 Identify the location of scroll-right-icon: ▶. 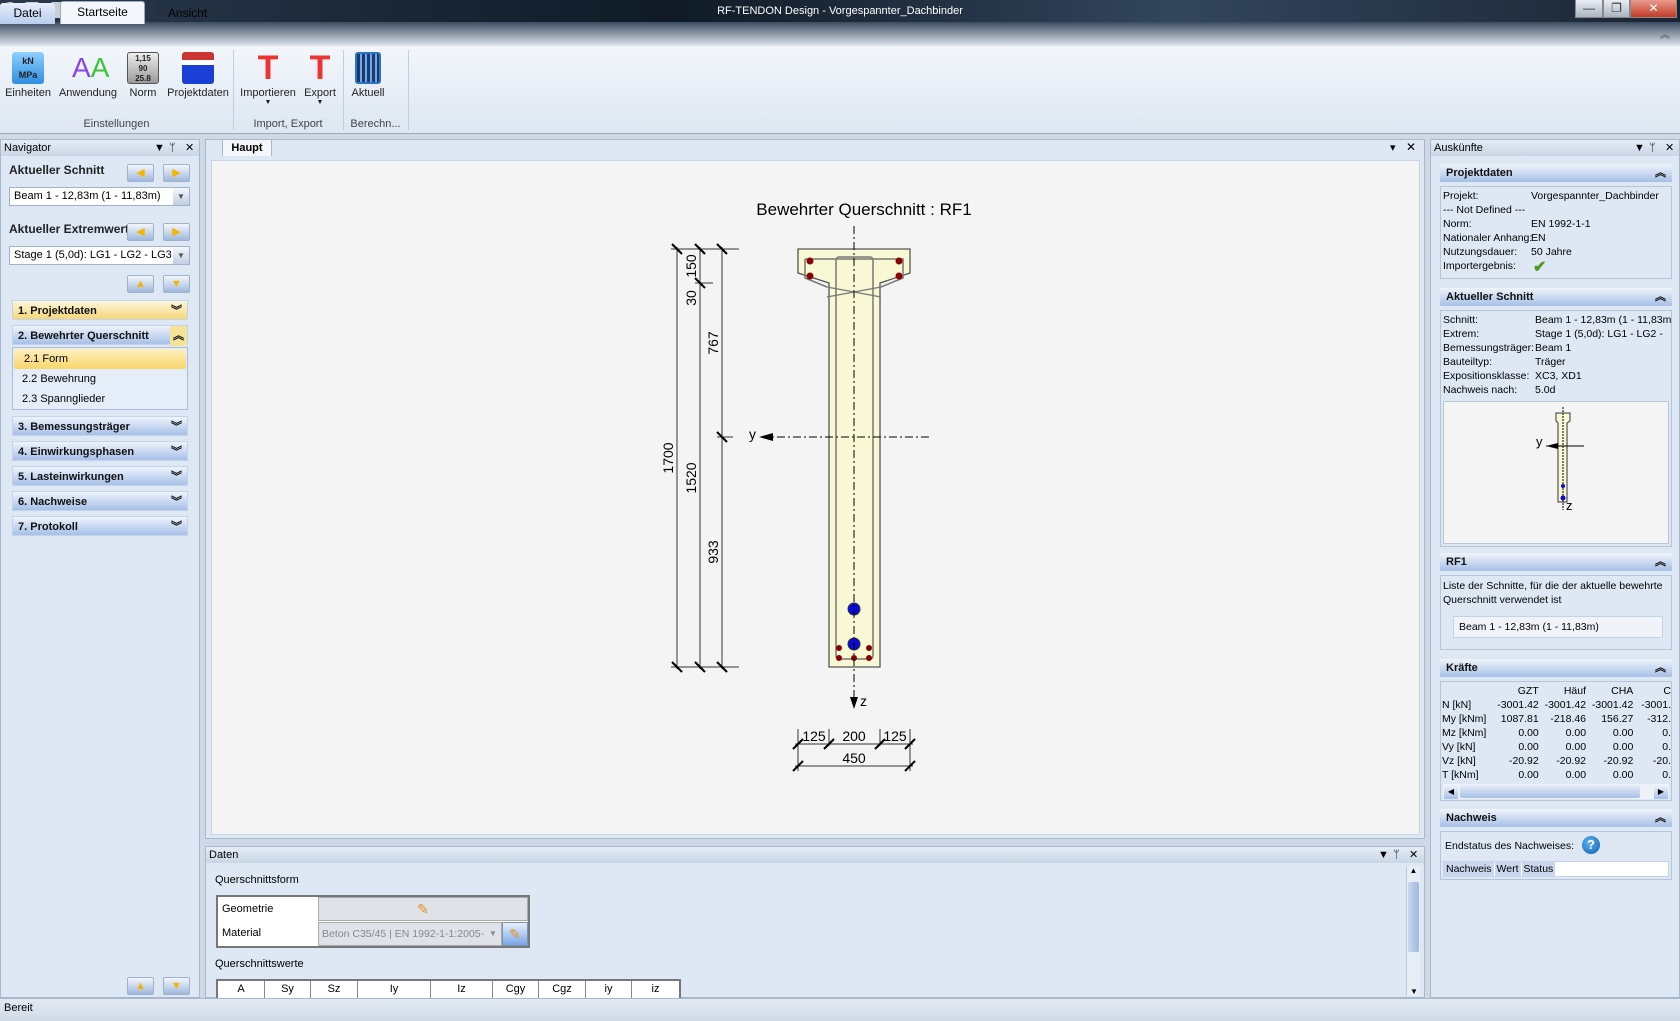
(1661, 791).